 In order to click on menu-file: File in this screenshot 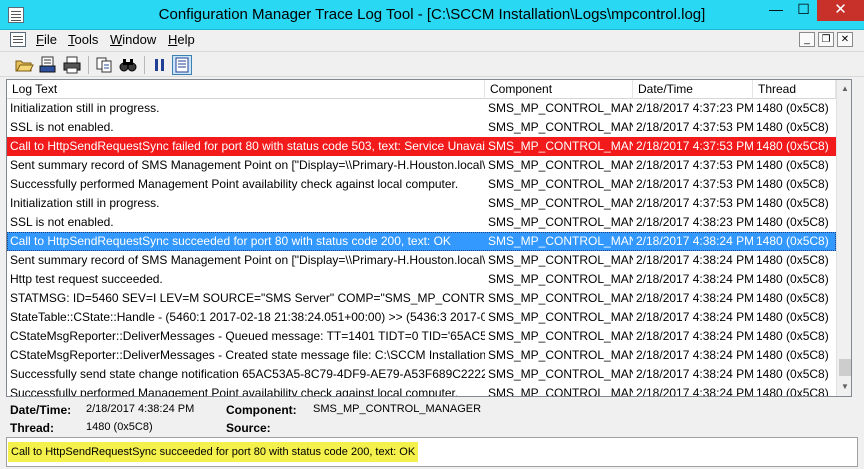, I will do `click(46, 39)`.